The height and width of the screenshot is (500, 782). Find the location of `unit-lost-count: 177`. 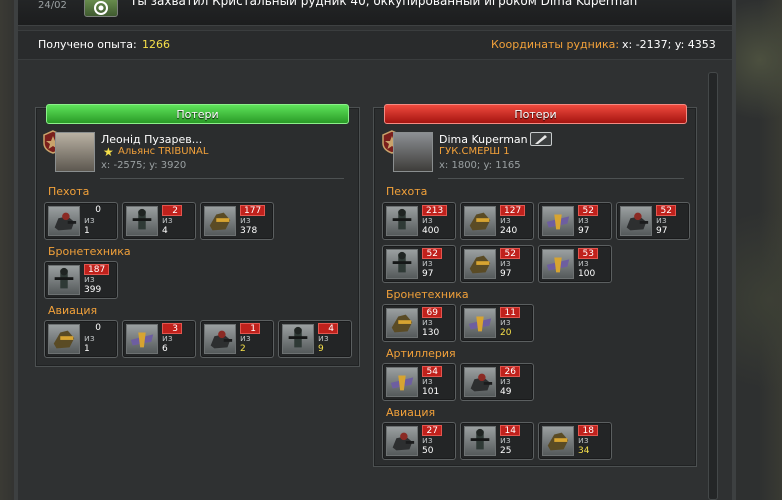

unit-lost-count: 177 is located at coordinates (253, 210).